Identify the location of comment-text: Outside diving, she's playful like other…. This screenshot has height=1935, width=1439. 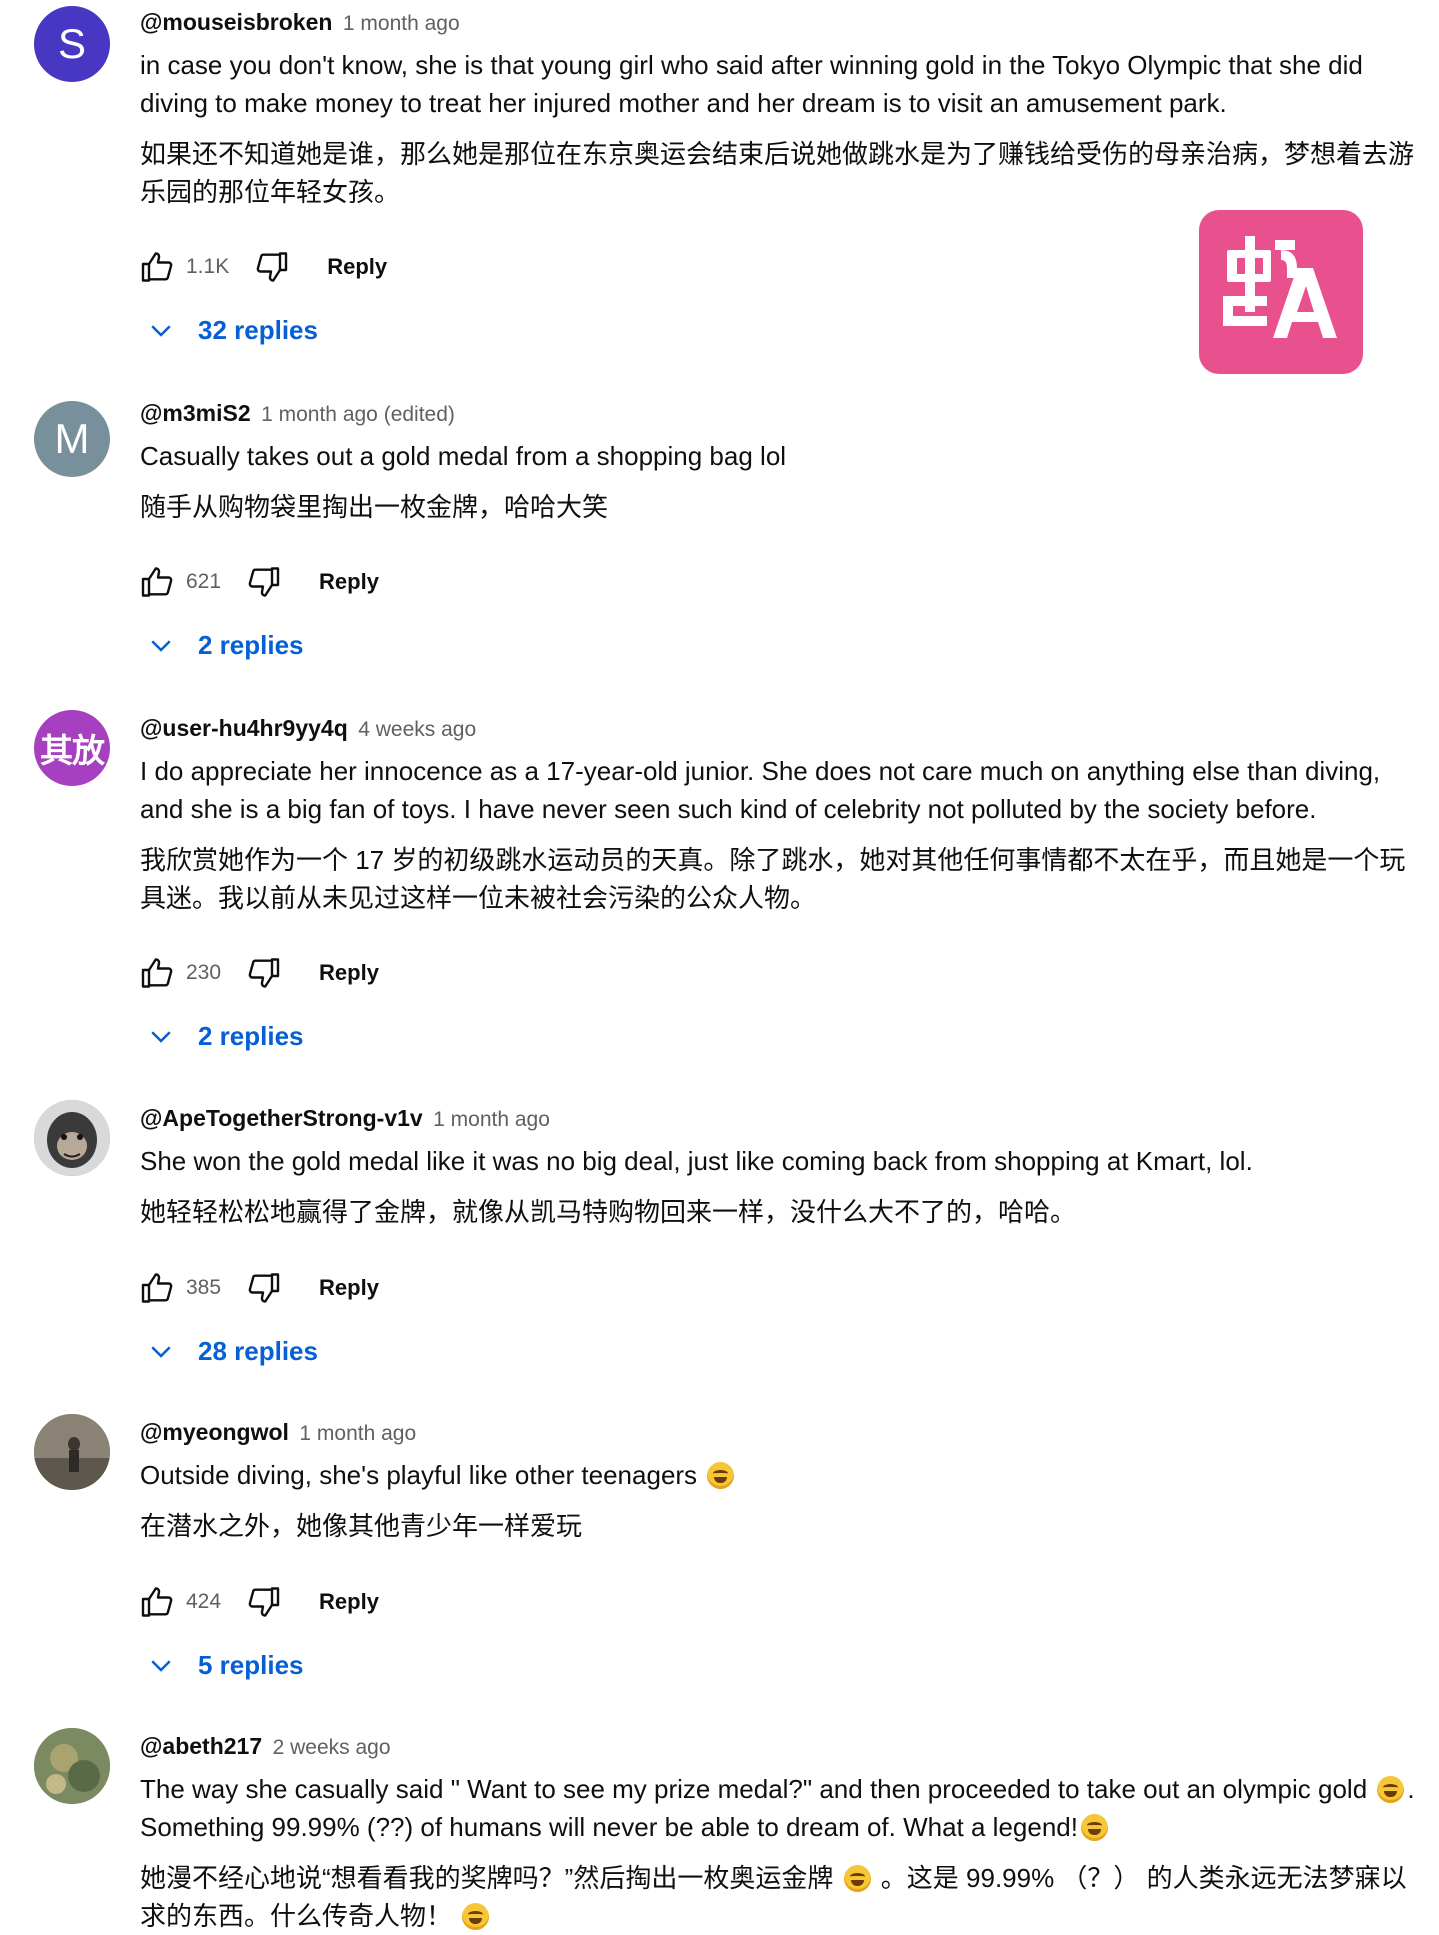
(780, 1475).